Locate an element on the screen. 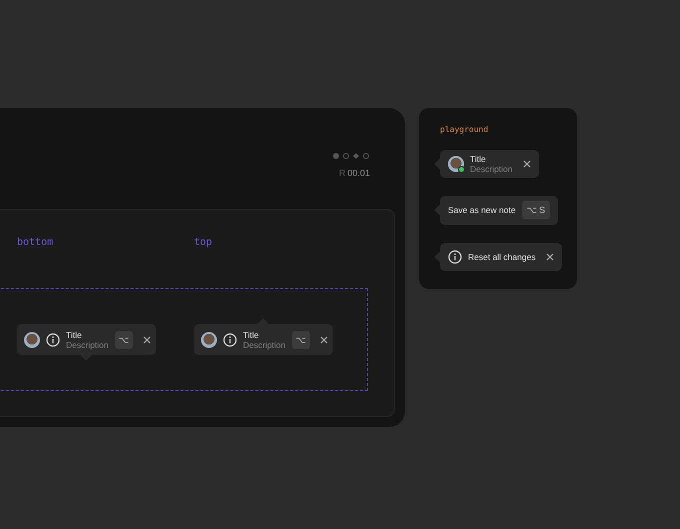  step-dots-icon is located at coordinates (351, 156).